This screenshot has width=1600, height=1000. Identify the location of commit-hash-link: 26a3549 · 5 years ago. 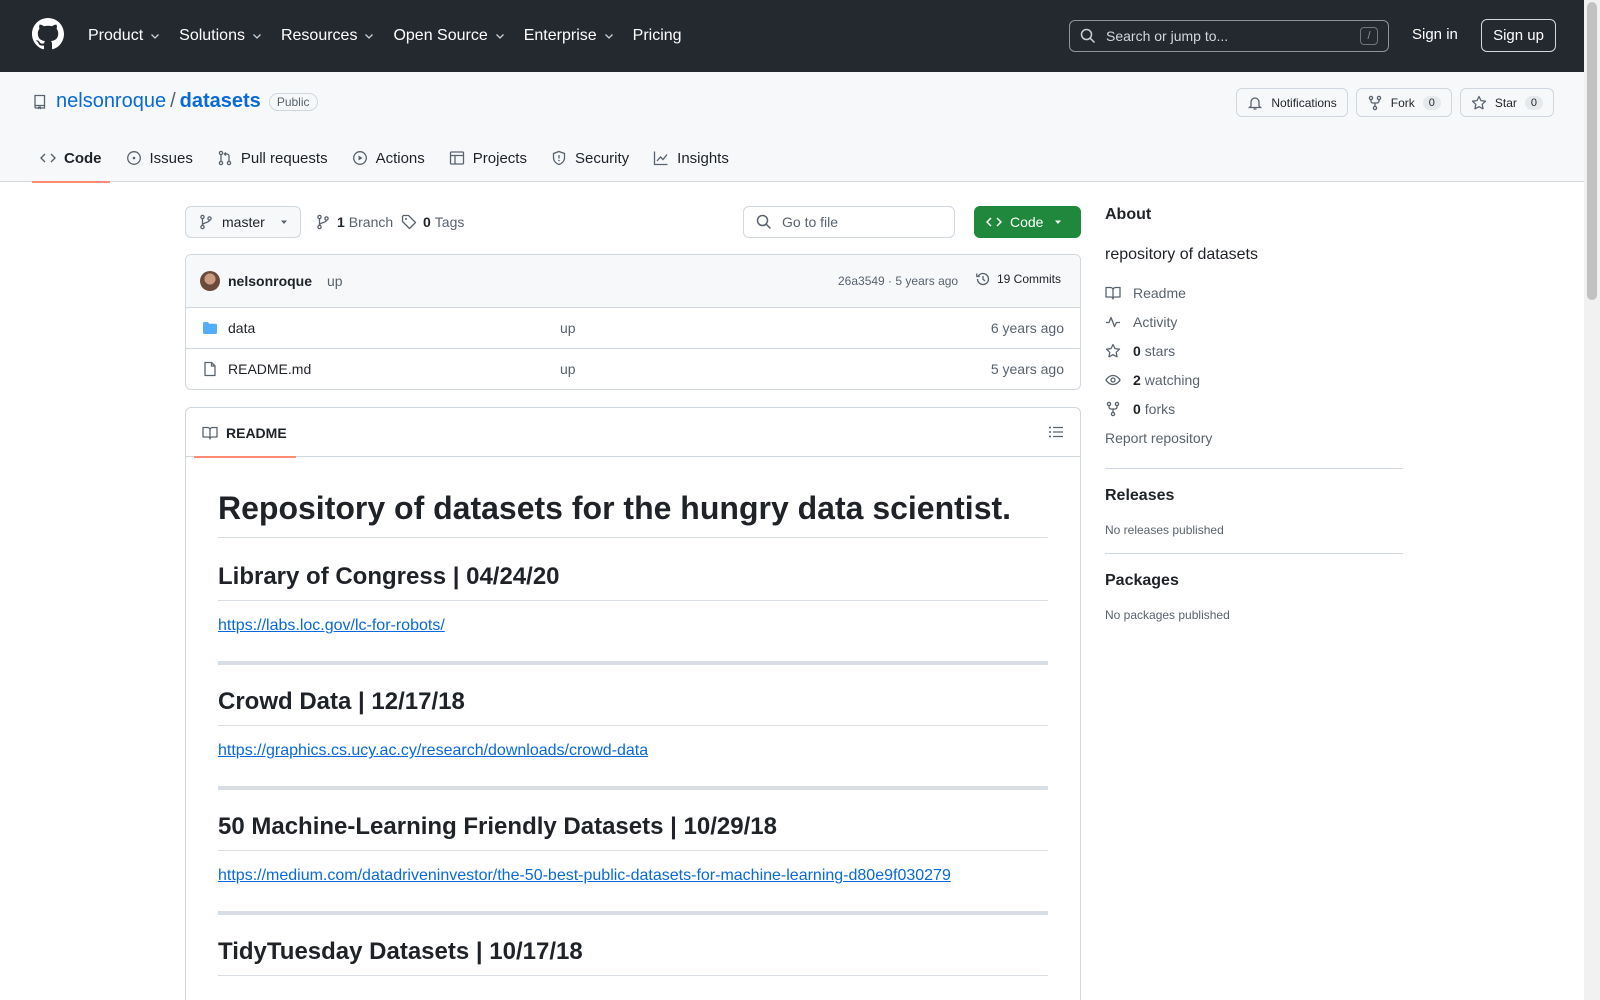
(898, 281).